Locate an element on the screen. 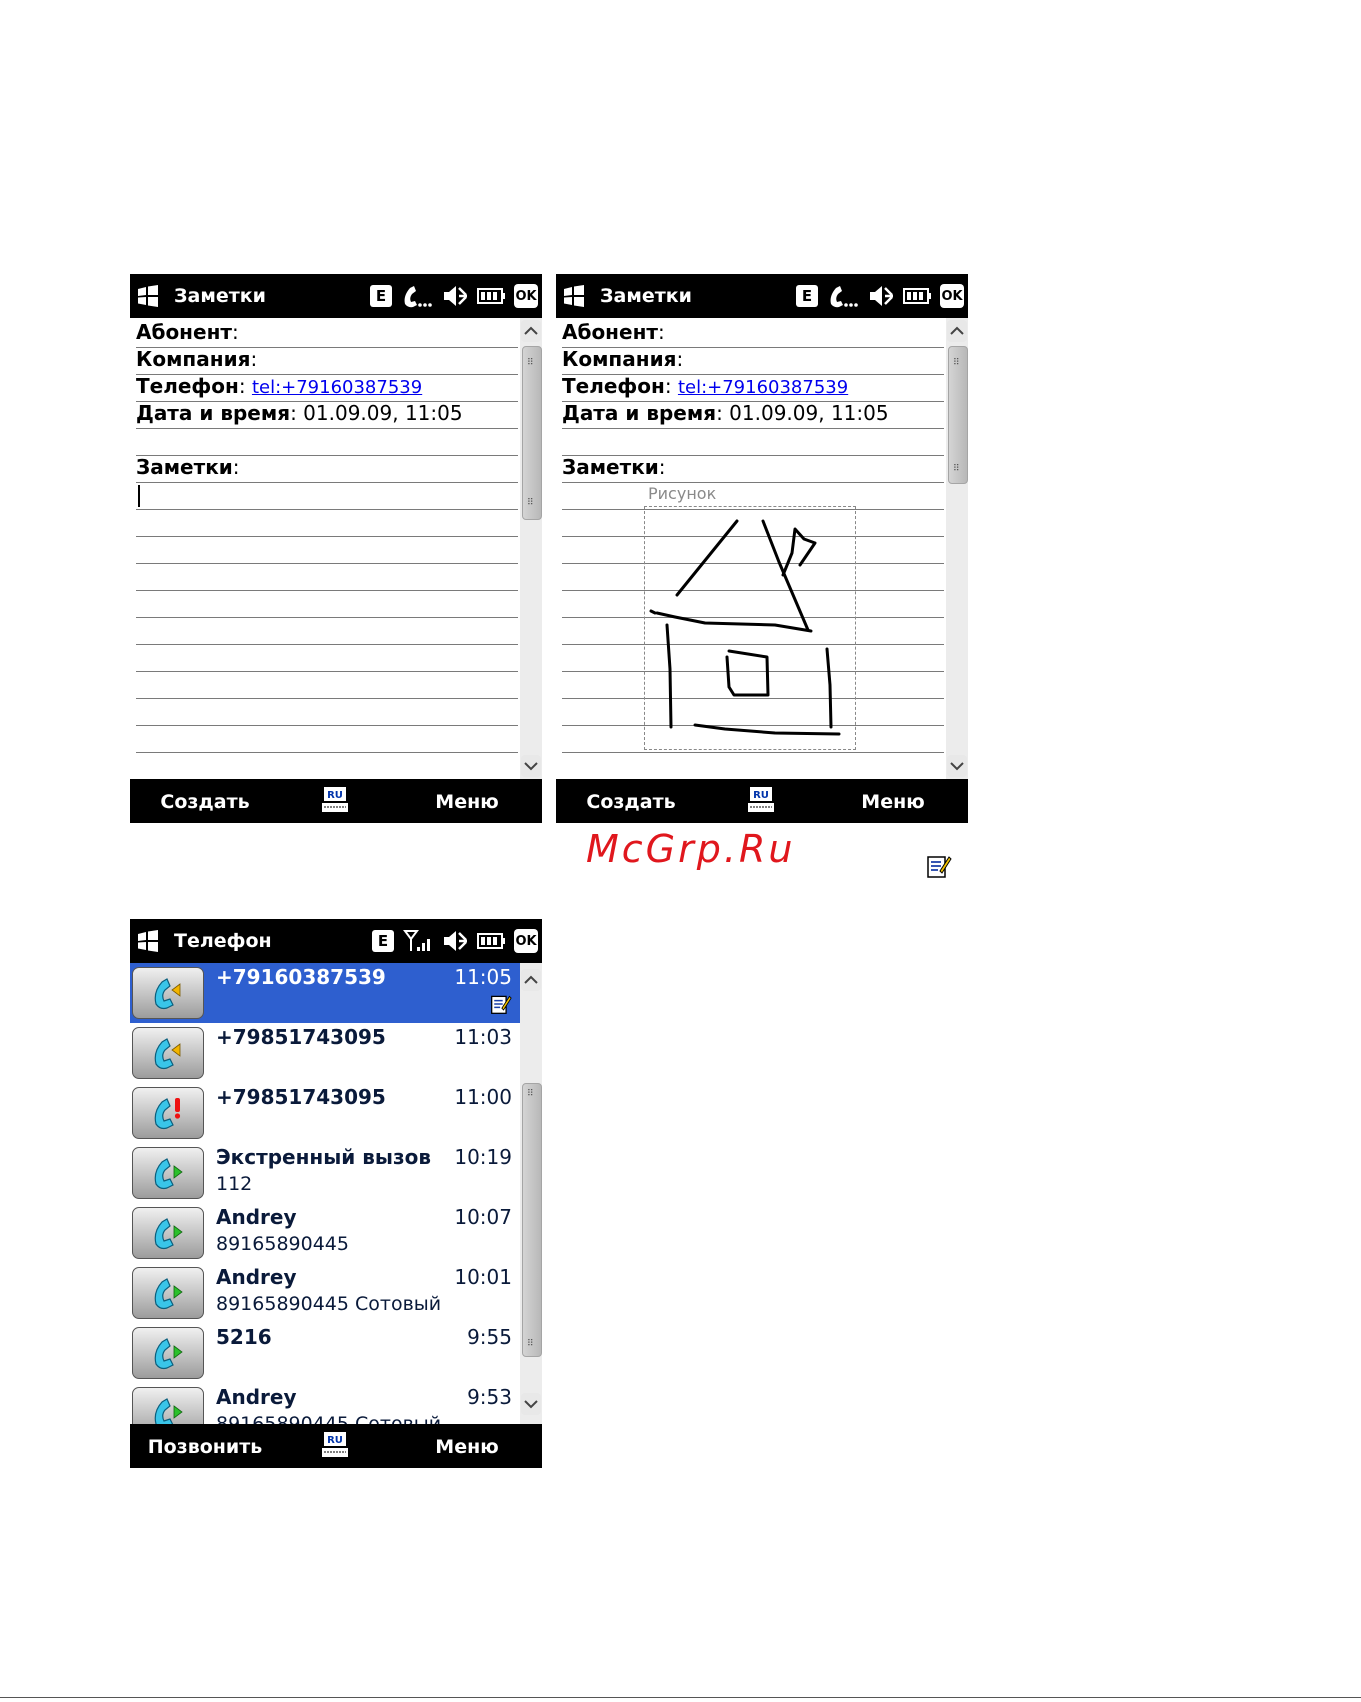  svg-text: RU is located at coordinates (335, 795).